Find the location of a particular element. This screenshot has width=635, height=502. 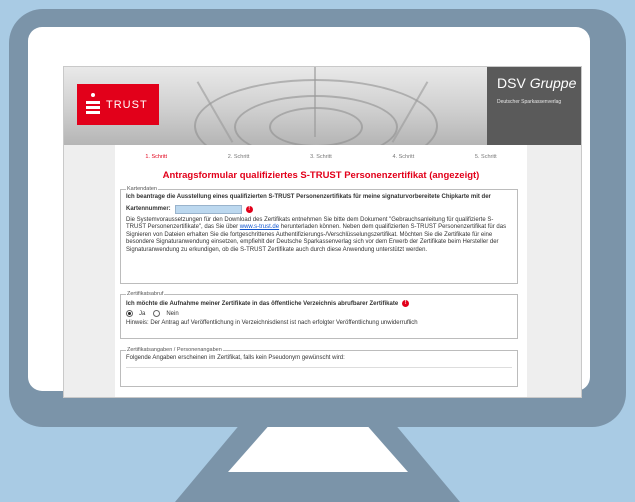

step-2: 2. Schritt is located at coordinates (238, 157).